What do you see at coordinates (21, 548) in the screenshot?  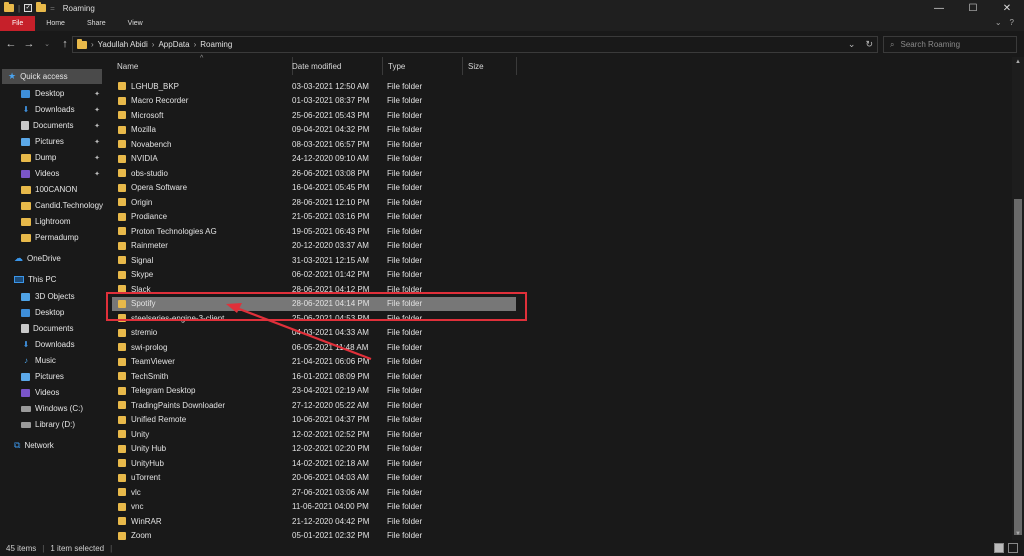 I see `item-count: 45 items` at bounding box center [21, 548].